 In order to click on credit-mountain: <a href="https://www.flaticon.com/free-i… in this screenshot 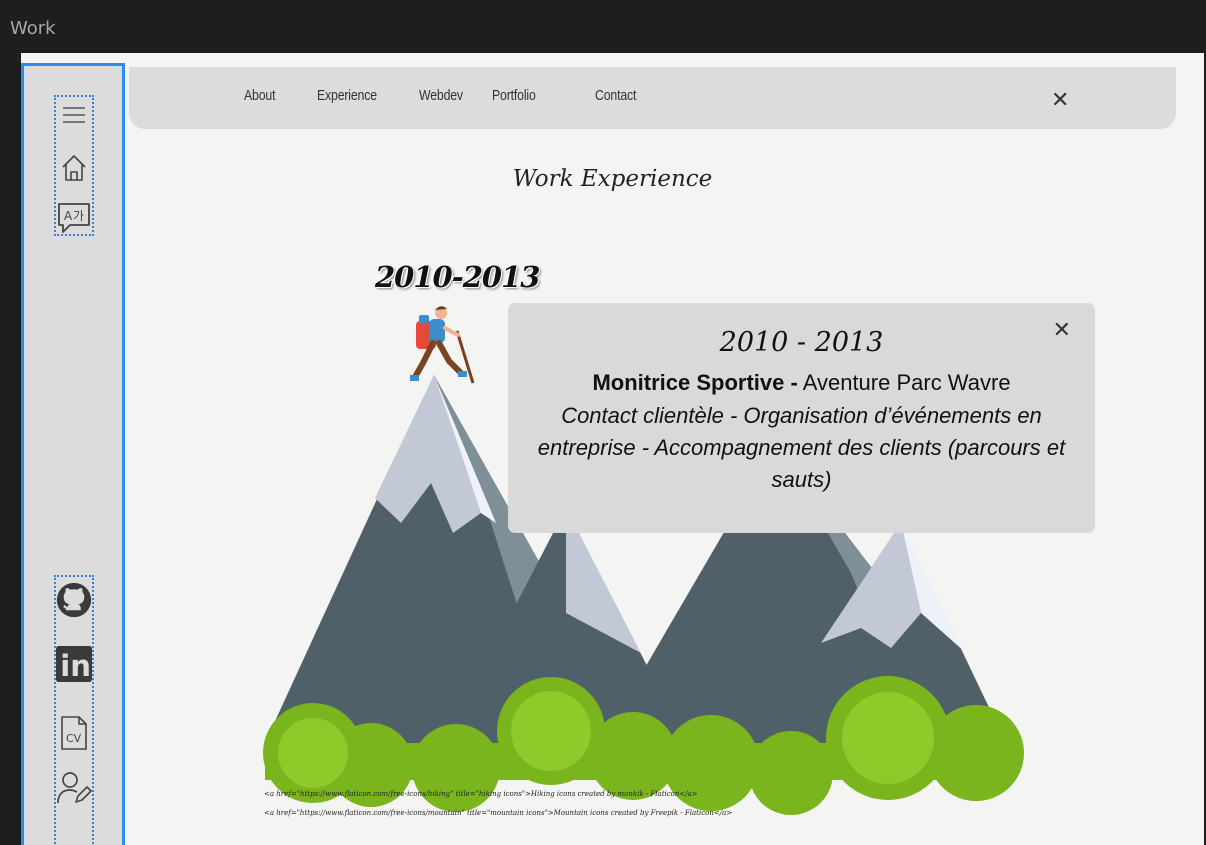, I will do `click(498, 813)`.